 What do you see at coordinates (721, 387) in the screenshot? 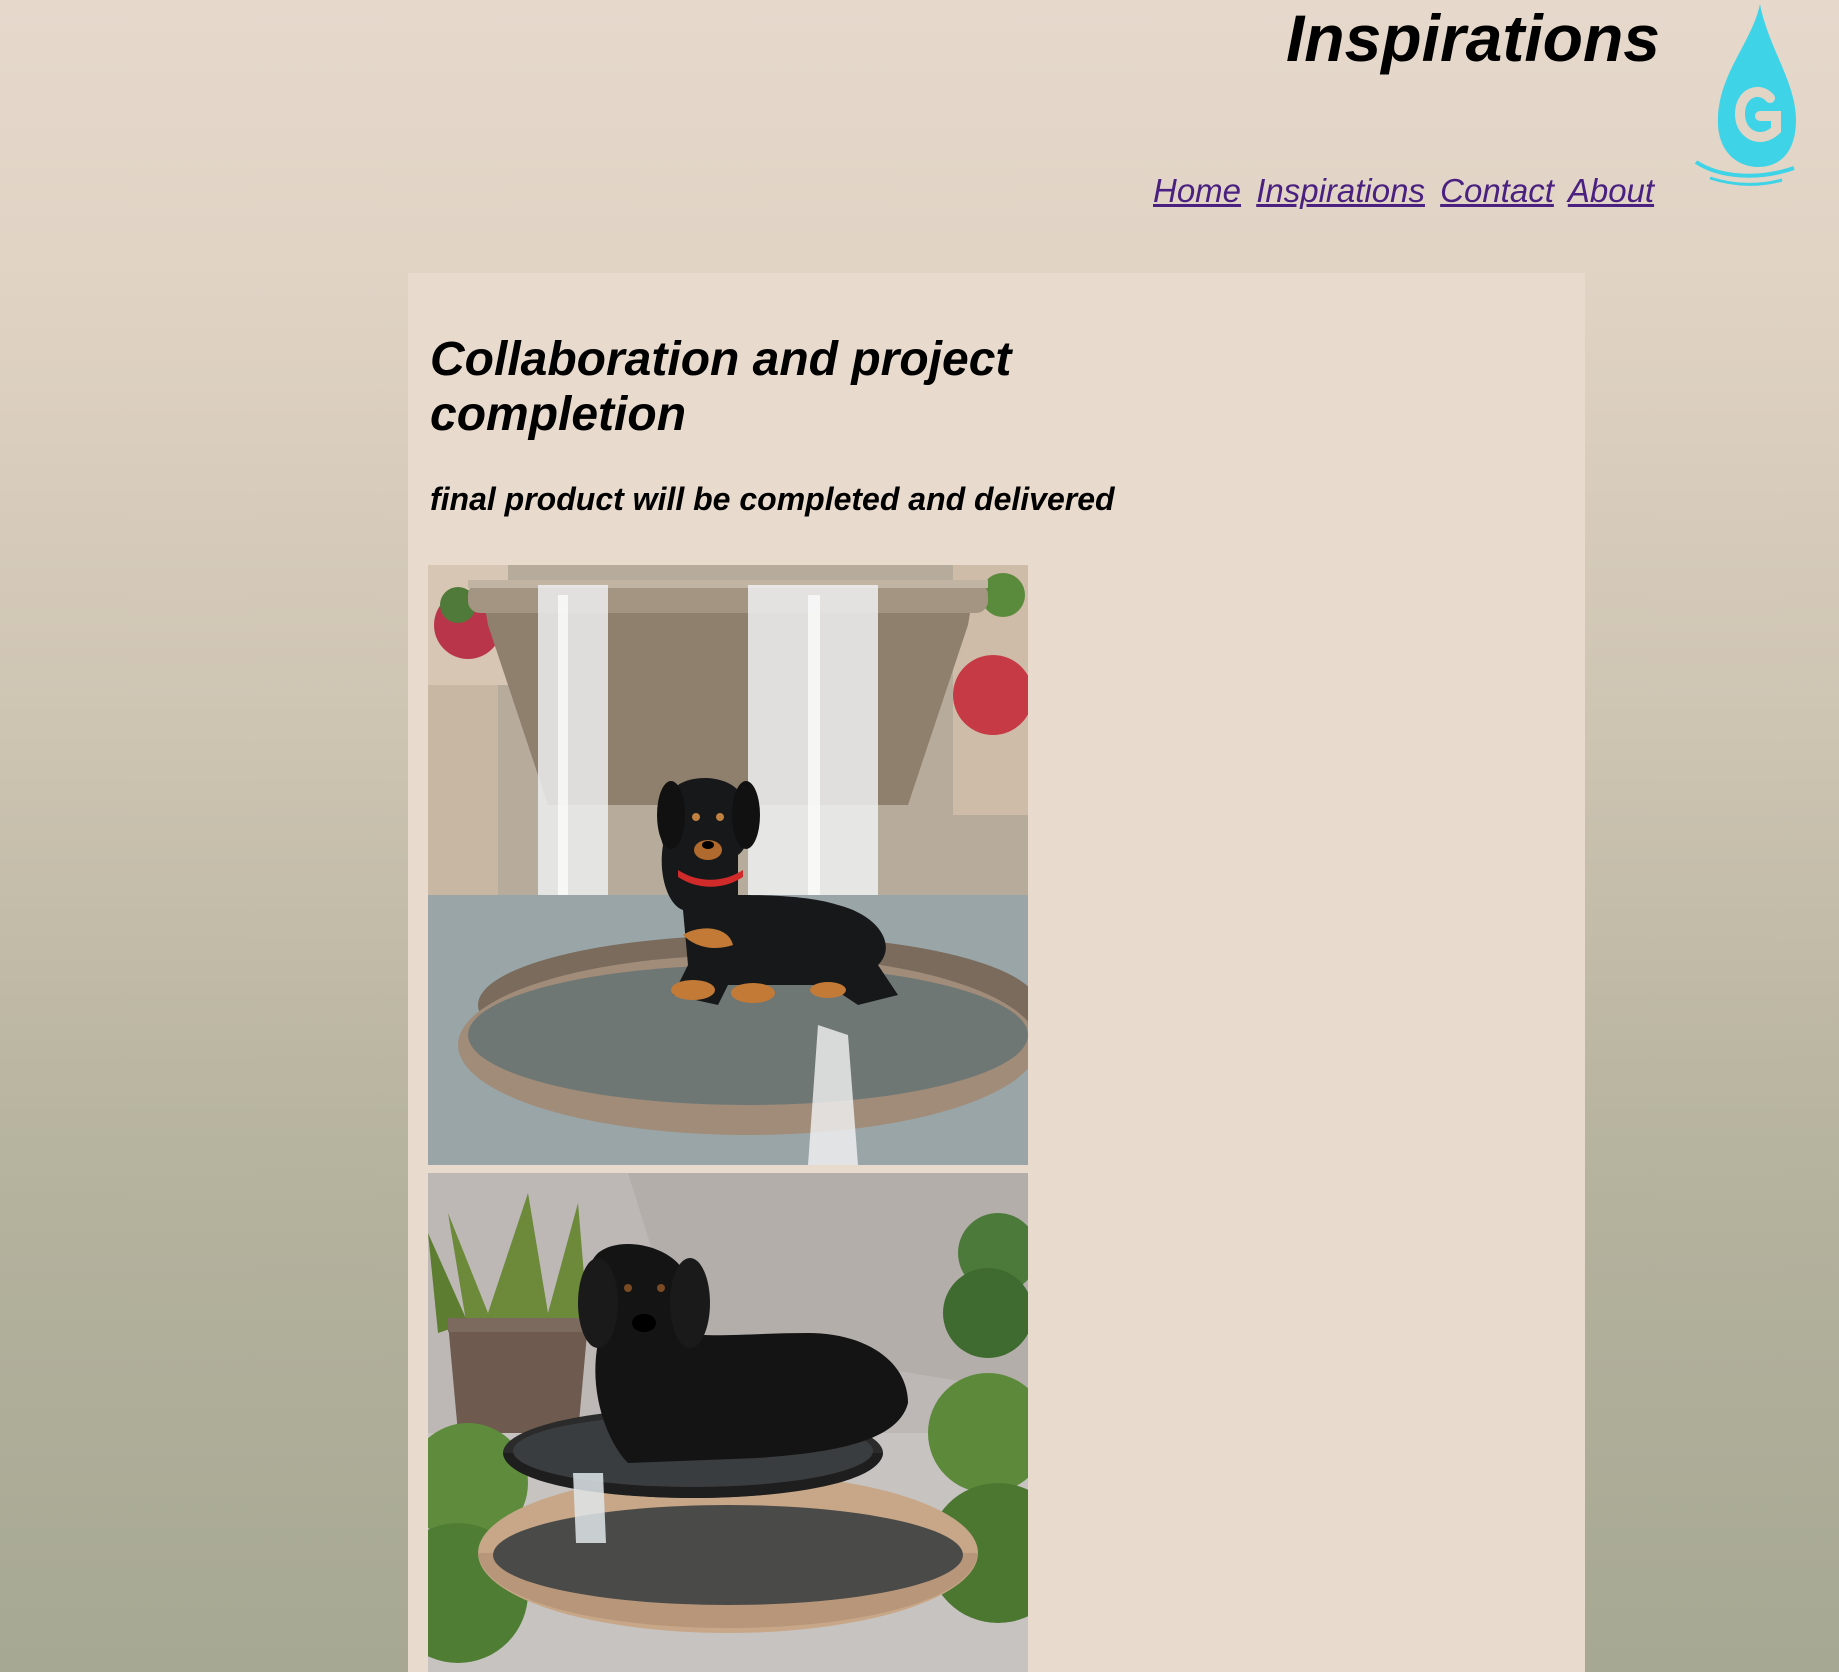
I see `page-heading: Collaboration and project completion` at bounding box center [721, 387].